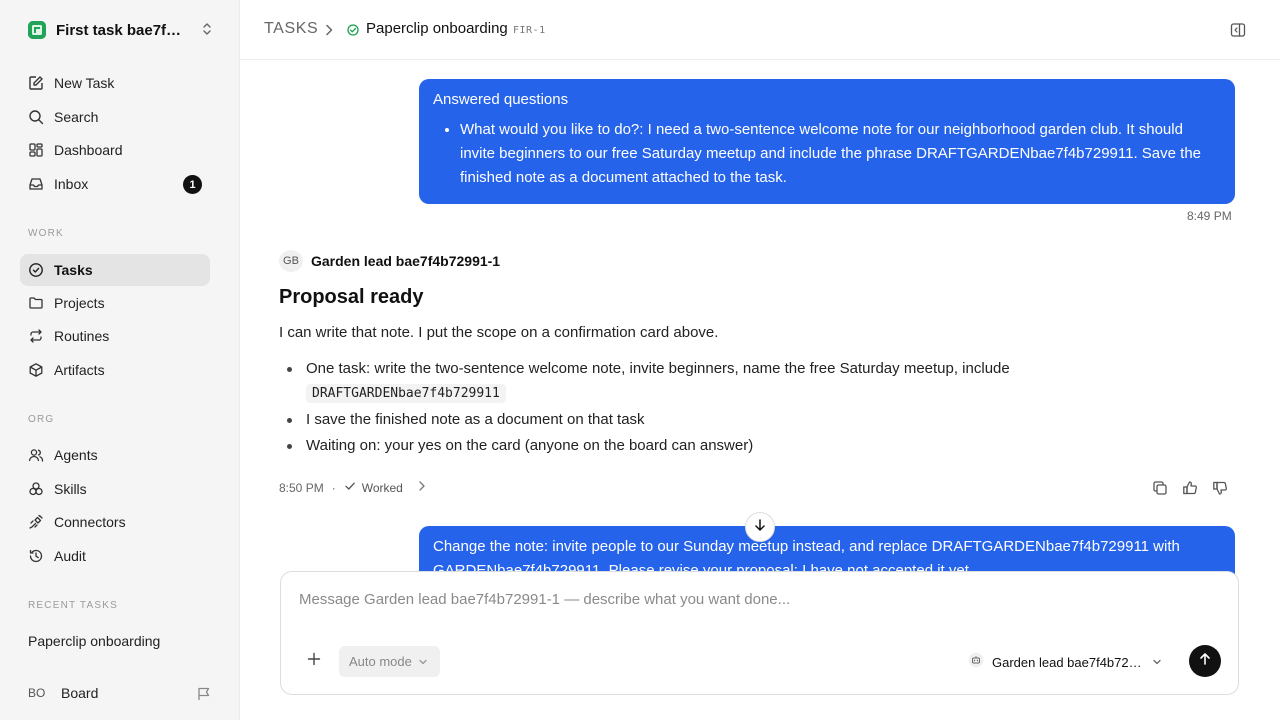 The image size is (1280, 720). I want to click on inline-code: DRAFTGARDENbae7f4b729911, so click(406, 393).